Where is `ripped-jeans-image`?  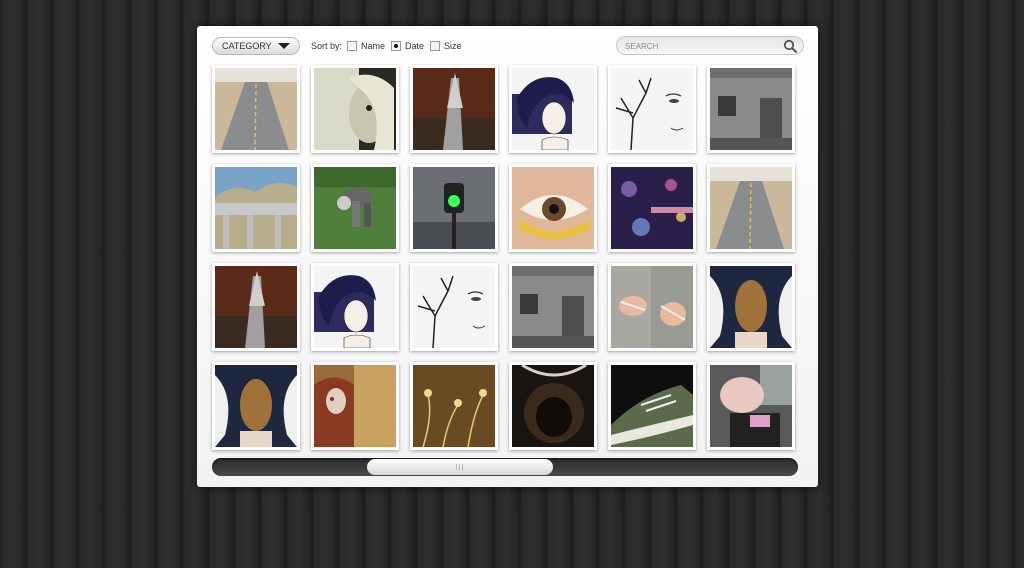
ripped-jeans-image is located at coordinates (652, 307).